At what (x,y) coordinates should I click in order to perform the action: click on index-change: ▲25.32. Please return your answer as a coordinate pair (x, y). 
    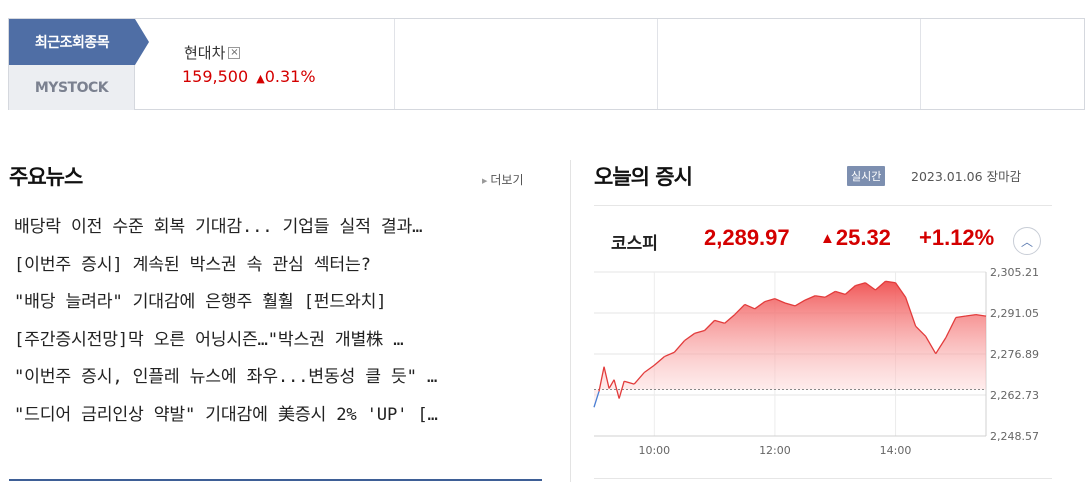
    Looking at the image, I should click on (855, 238).